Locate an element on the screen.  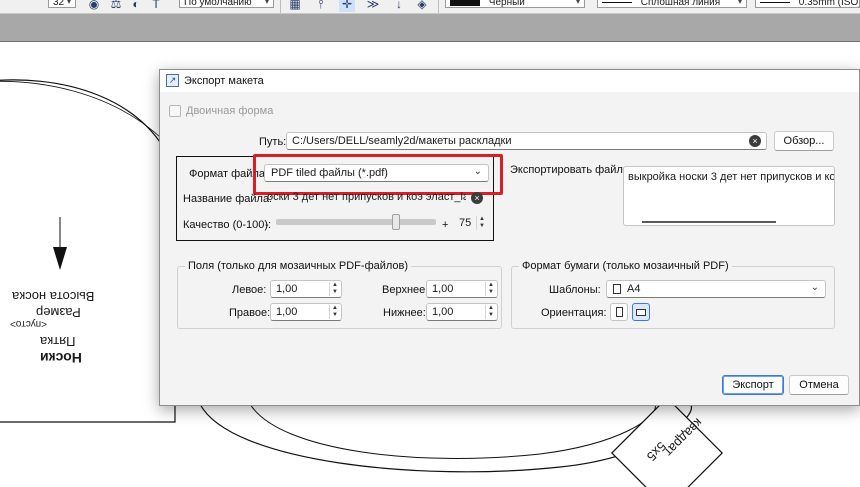
portrait-orientation-button is located at coordinates (619, 312).